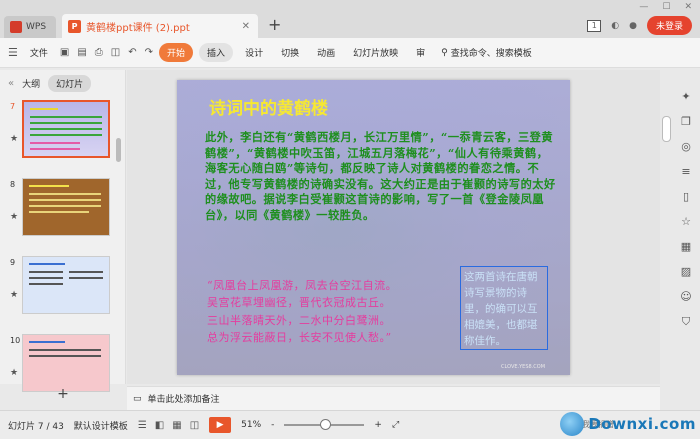 This screenshot has height=439, width=700. What do you see at coordinates (378, 425) in the screenshot?
I see `zoom-in-button: +` at bounding box center [378, 425].